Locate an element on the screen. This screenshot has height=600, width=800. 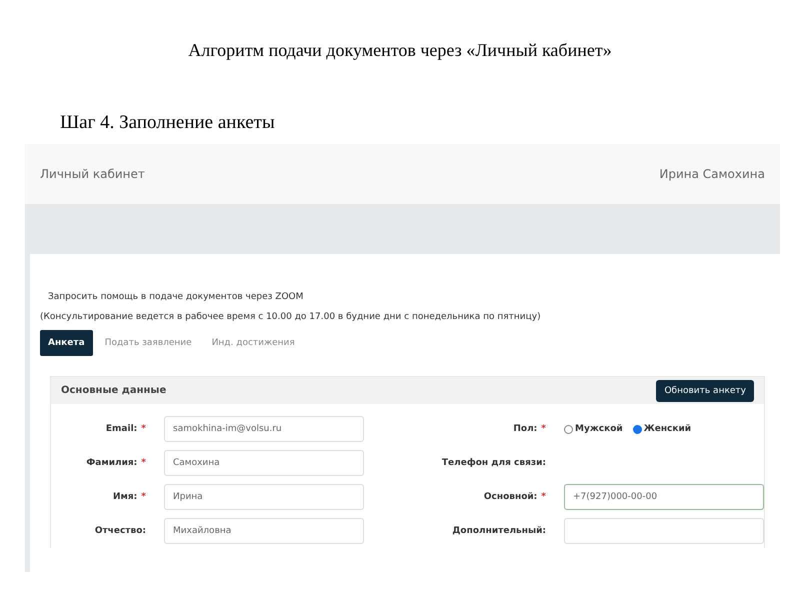
field-label: Основной: is located at coordinates (511, 497).